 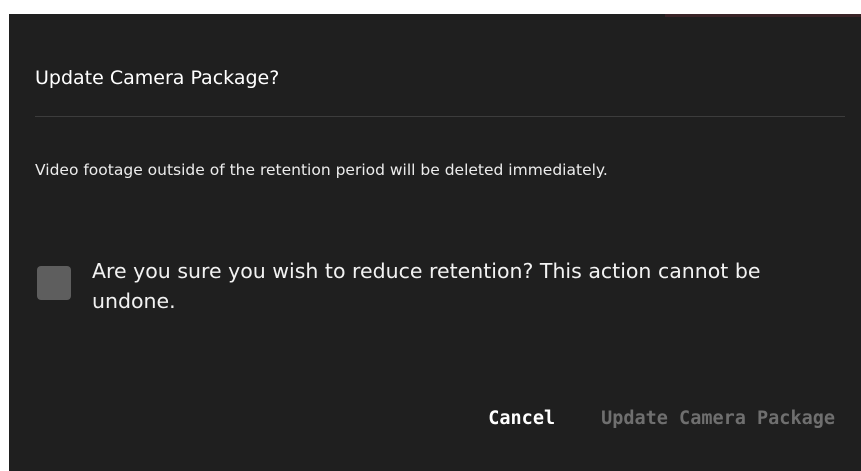 What do you see at coordinates (440, 116) in the screenshot?
I see `title-divider` at bounding box center [440, 116].